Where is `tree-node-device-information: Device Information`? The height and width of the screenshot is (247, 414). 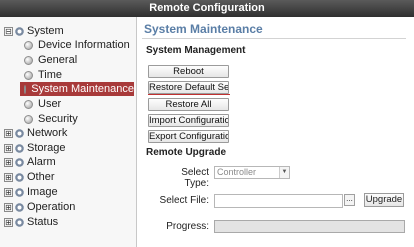
tree-node-device-information: Device Information is located at coordinates (77, 45).